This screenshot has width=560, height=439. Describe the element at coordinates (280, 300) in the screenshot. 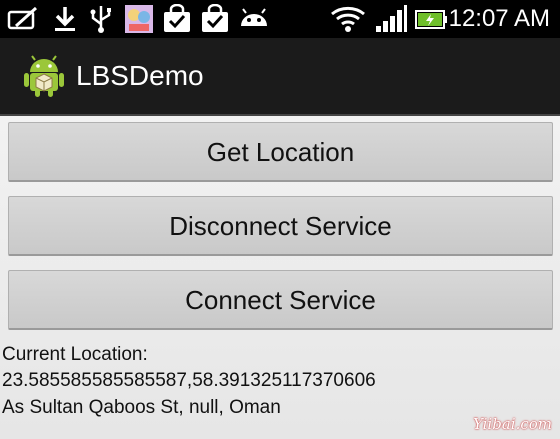

I see `connect-service-button: Connect Service` at that location.